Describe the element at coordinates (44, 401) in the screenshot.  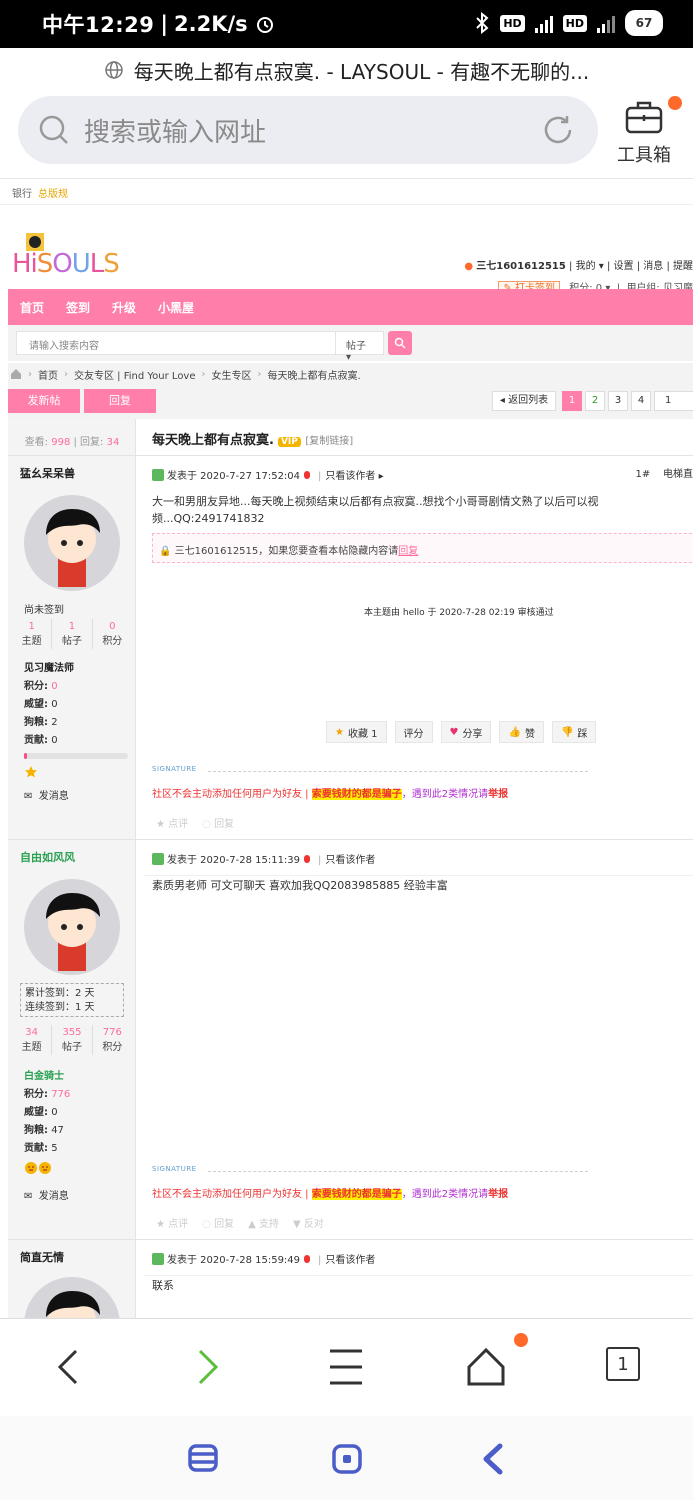
I see `new-post-button: 发新帖` at that location.